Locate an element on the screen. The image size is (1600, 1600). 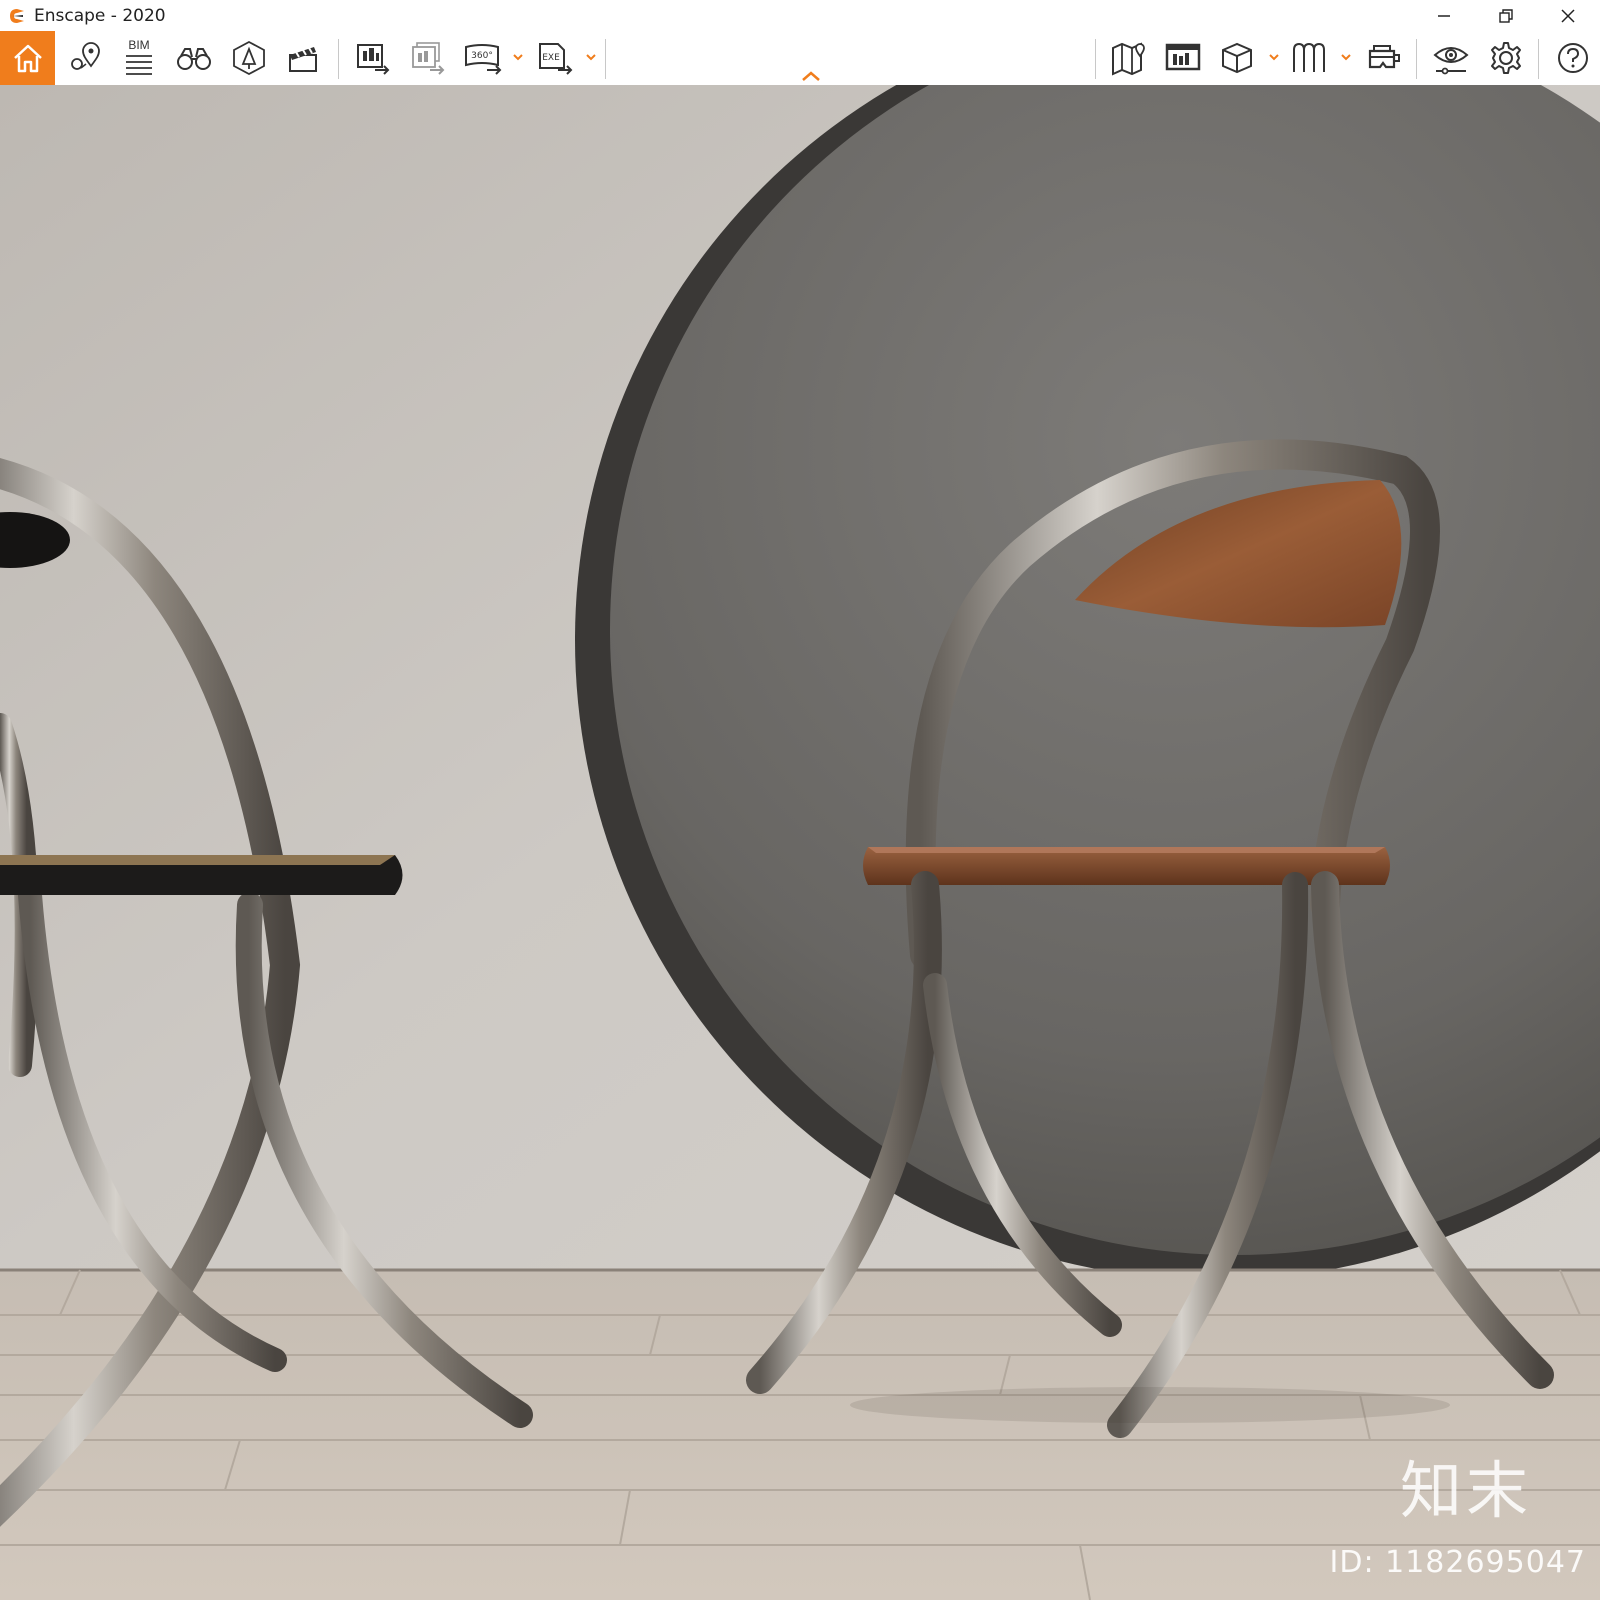
binoculars-button is located at coordinates (194, 58).